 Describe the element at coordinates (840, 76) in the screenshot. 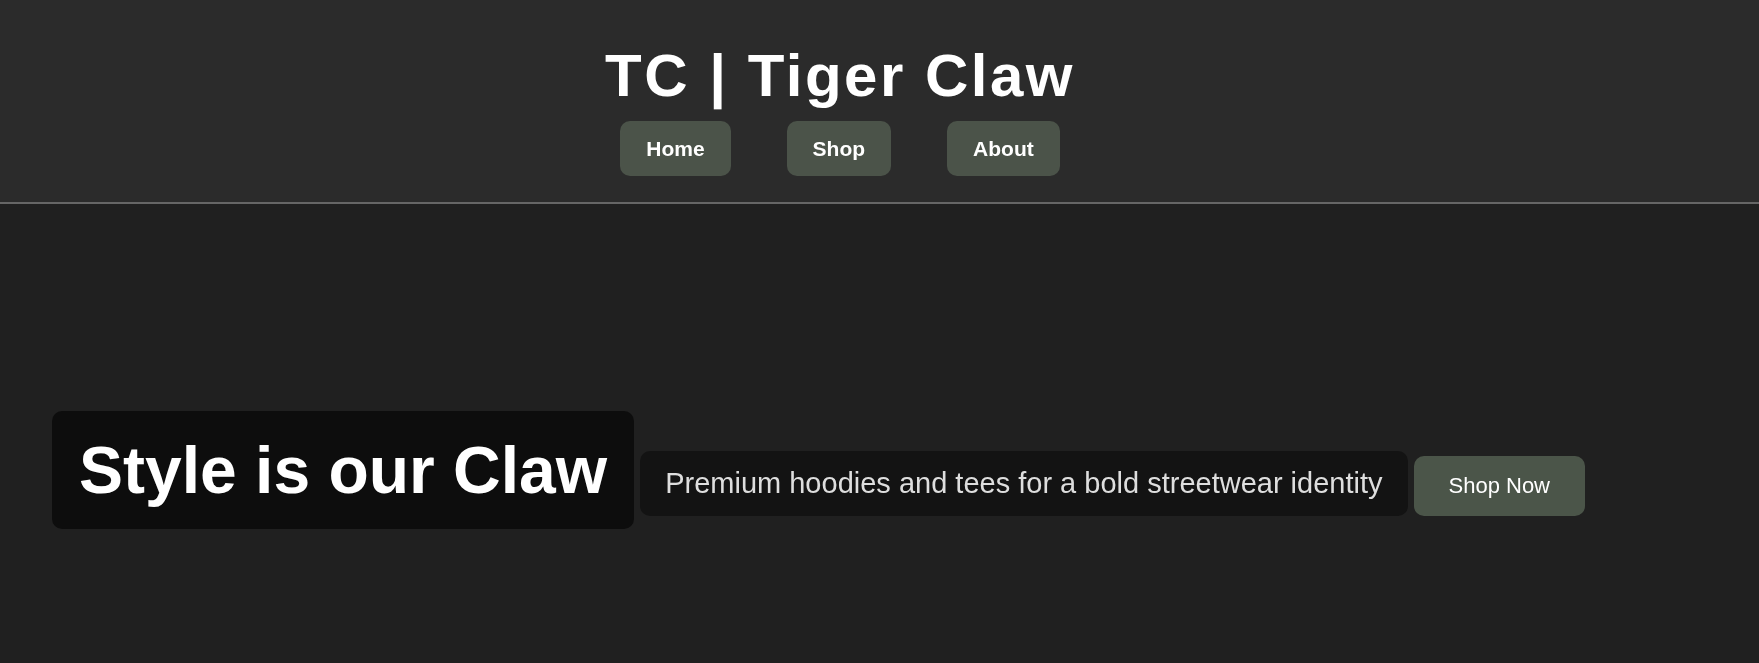

I see `site-title: TC | Tiger Claw` at that location.